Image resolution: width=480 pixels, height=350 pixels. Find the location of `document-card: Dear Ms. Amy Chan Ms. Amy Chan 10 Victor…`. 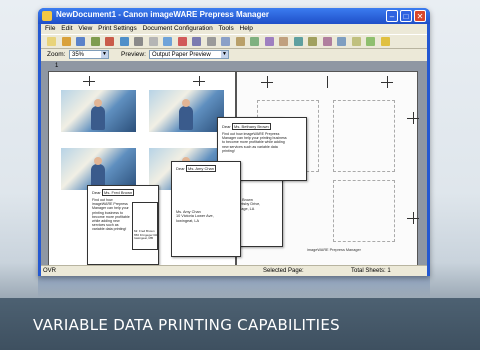

document-card: Dear Ms. Amy Chan Ms. Amy Chan 10 Victor… is located at coordinates (206, 209).